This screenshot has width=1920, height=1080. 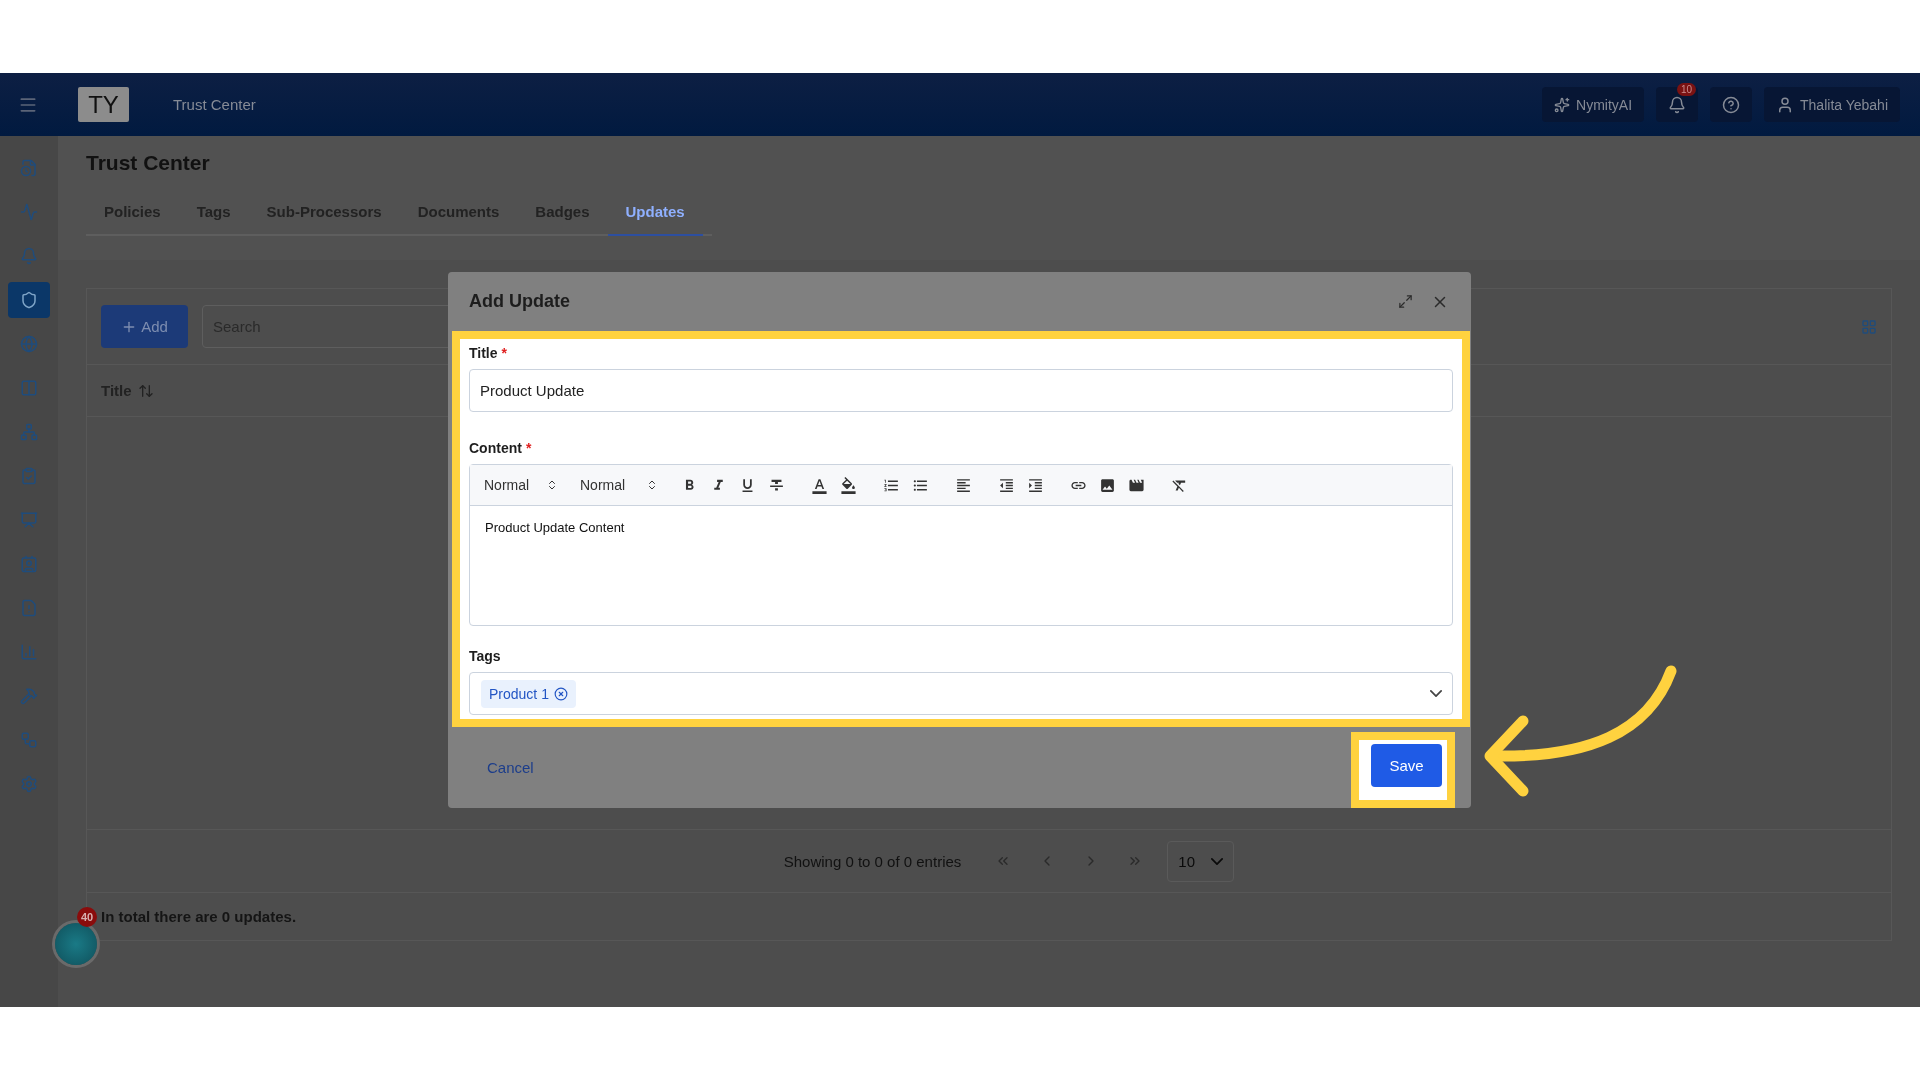 I want to click on sort-icon, so click(x=145, y=390).